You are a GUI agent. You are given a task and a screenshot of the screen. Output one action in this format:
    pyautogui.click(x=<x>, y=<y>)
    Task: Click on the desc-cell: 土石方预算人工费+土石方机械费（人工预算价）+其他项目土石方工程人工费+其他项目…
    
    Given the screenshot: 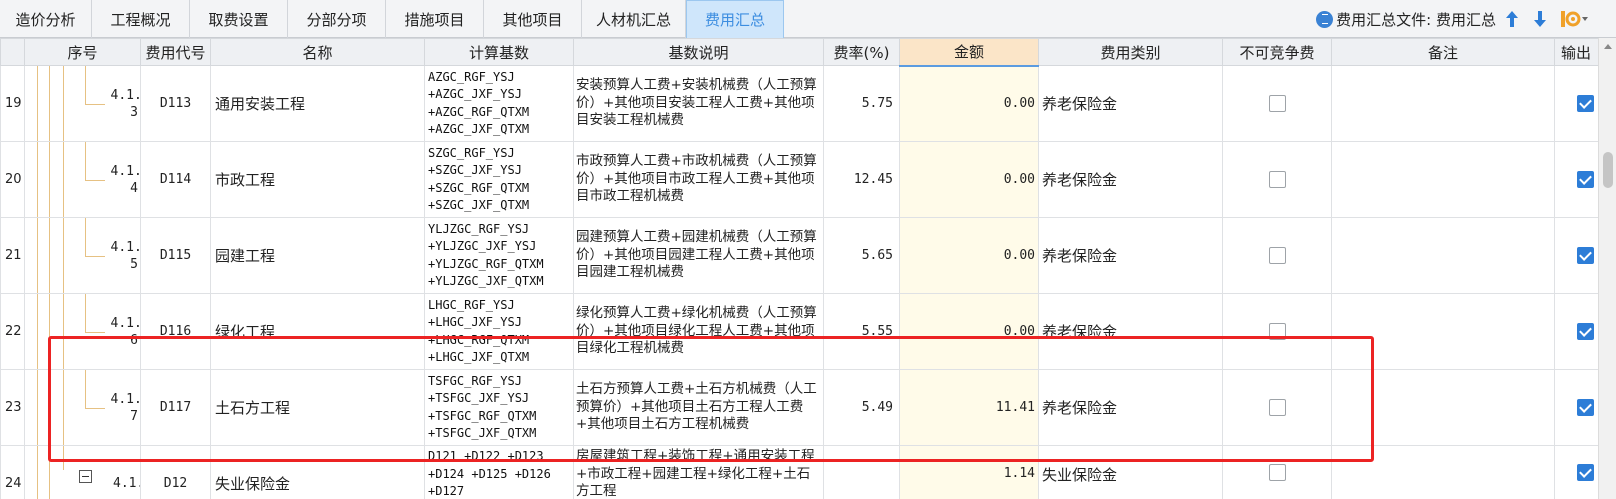 What is the action you would take?
    pyautogui.click(x=698, y=407)
    